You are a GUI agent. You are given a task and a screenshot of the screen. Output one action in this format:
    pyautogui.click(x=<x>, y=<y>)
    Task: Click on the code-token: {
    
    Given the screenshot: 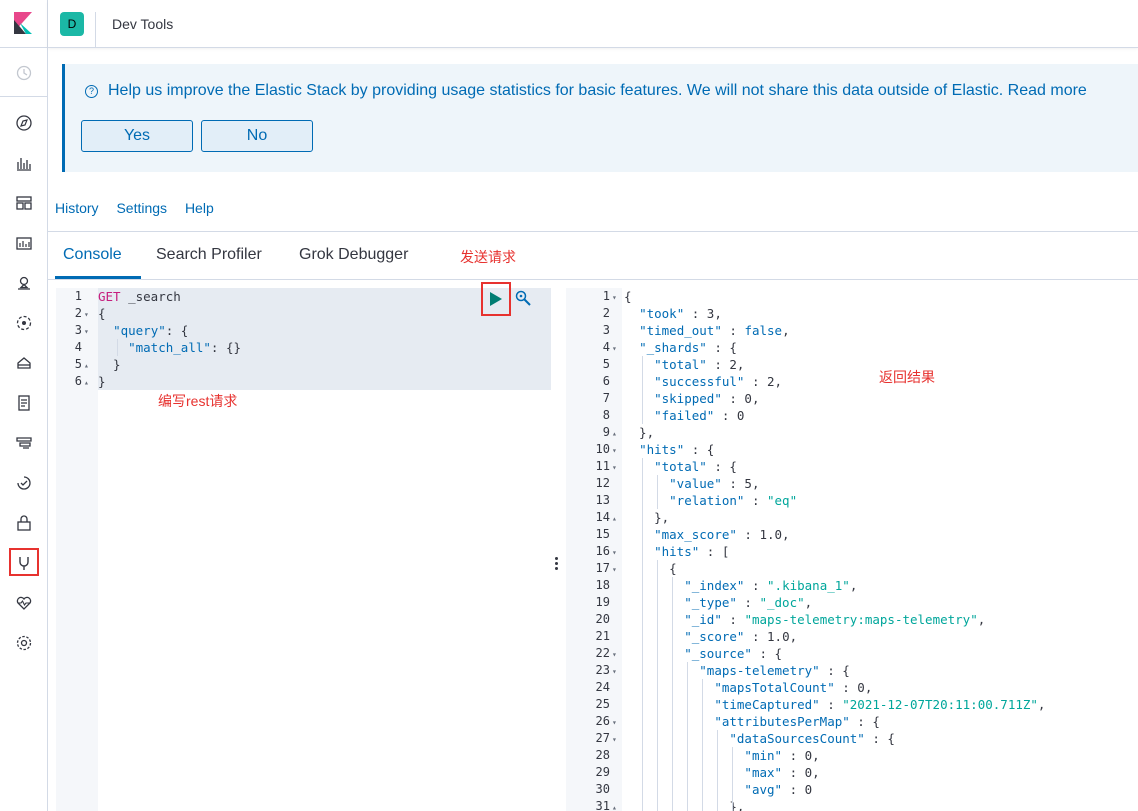 What is the action you would take?
    pyautogui.click(x=650, y=568)
    